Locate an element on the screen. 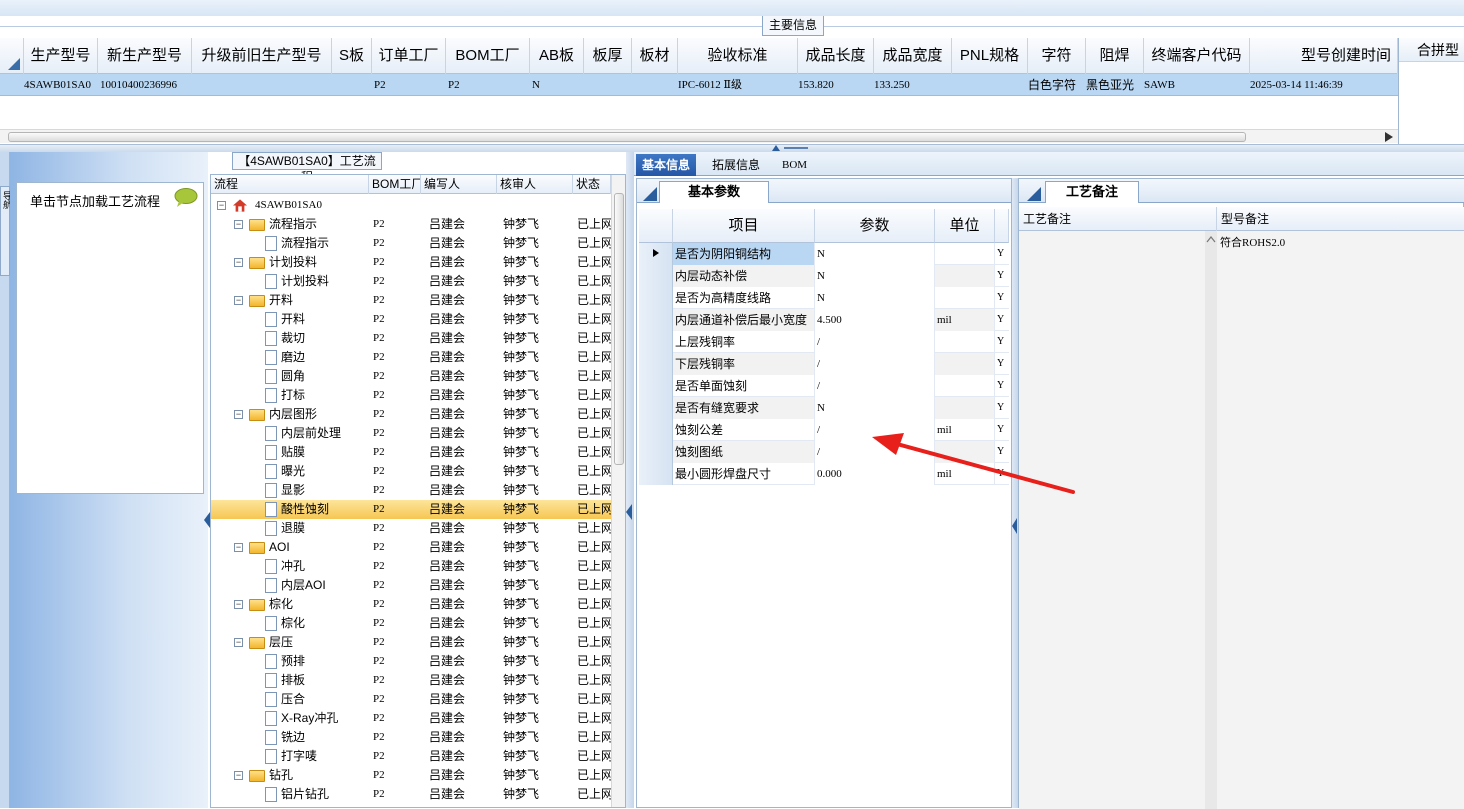 This screenshot has width=1464, height=809. param-value-input: 4.500 is located at coordinates (875, 320).